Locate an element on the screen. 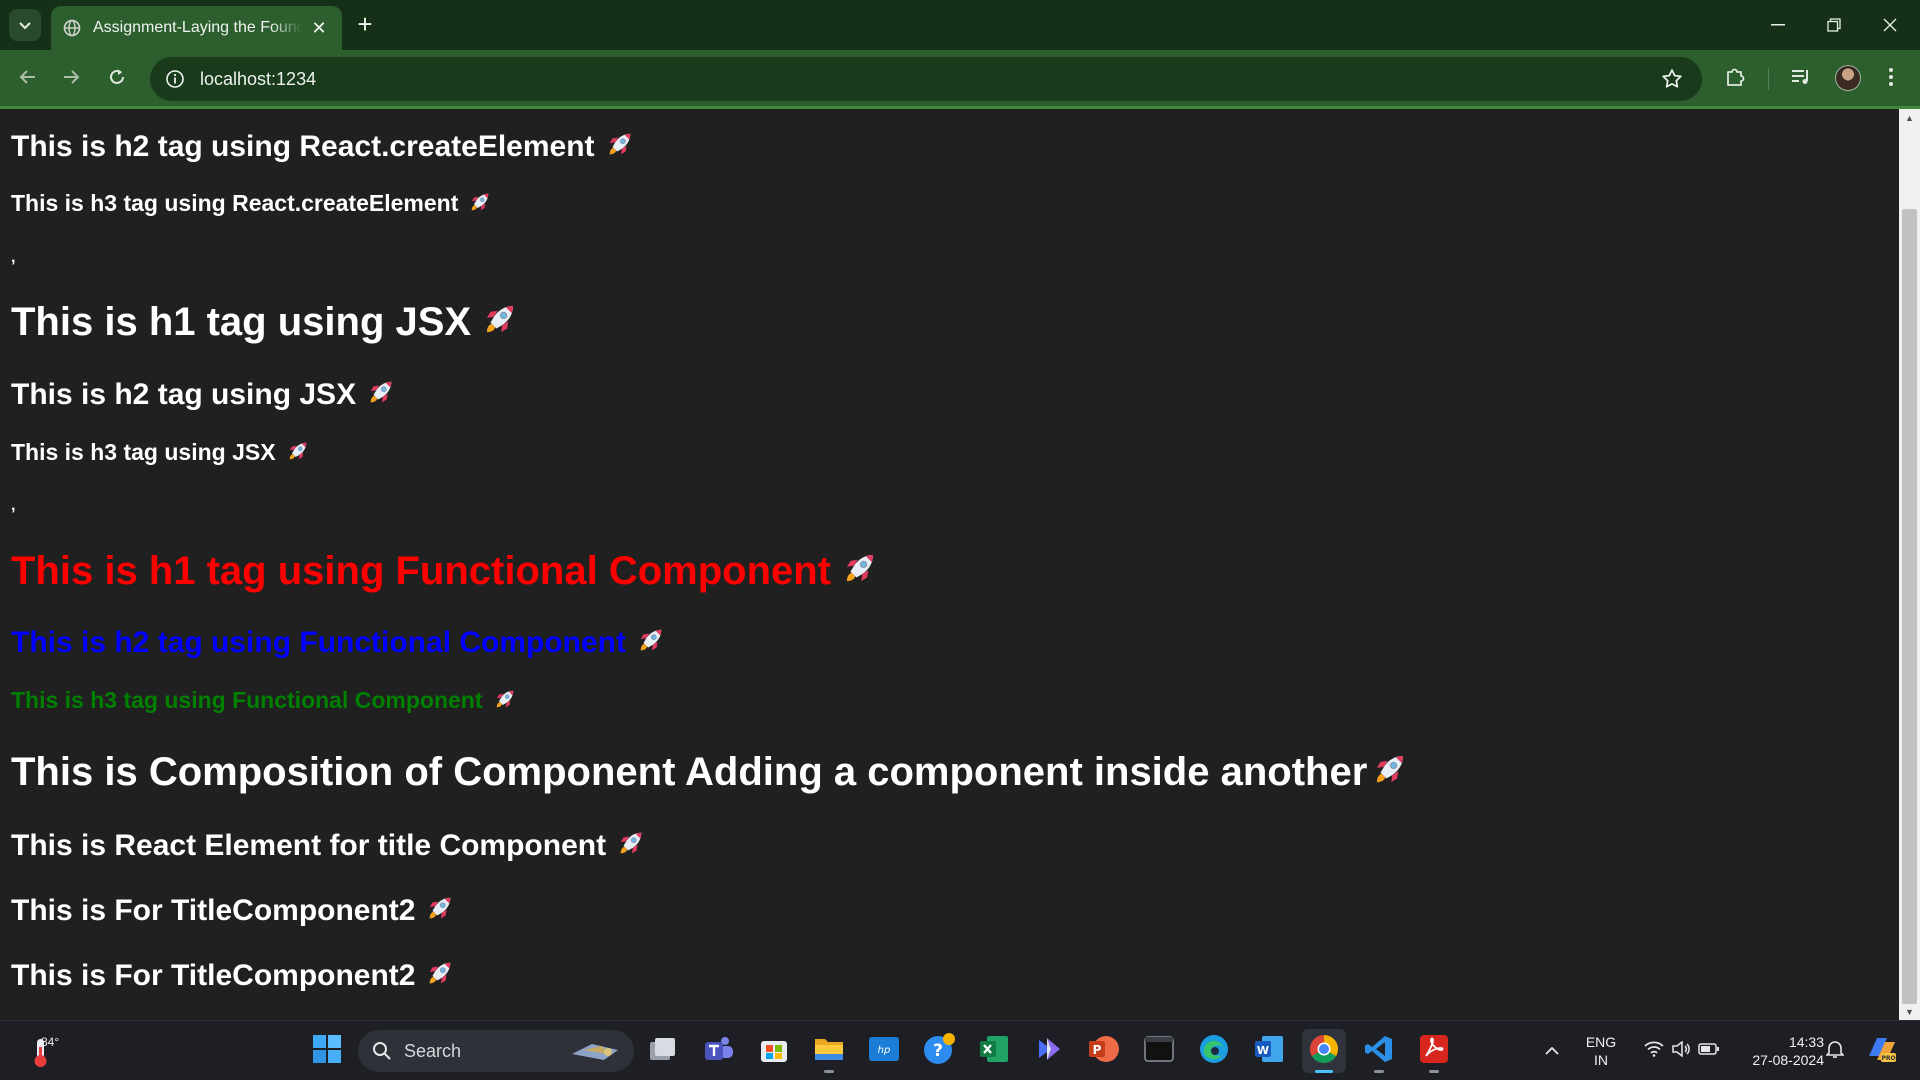  windows-logo-icon is located at coordinates (327, 1051).